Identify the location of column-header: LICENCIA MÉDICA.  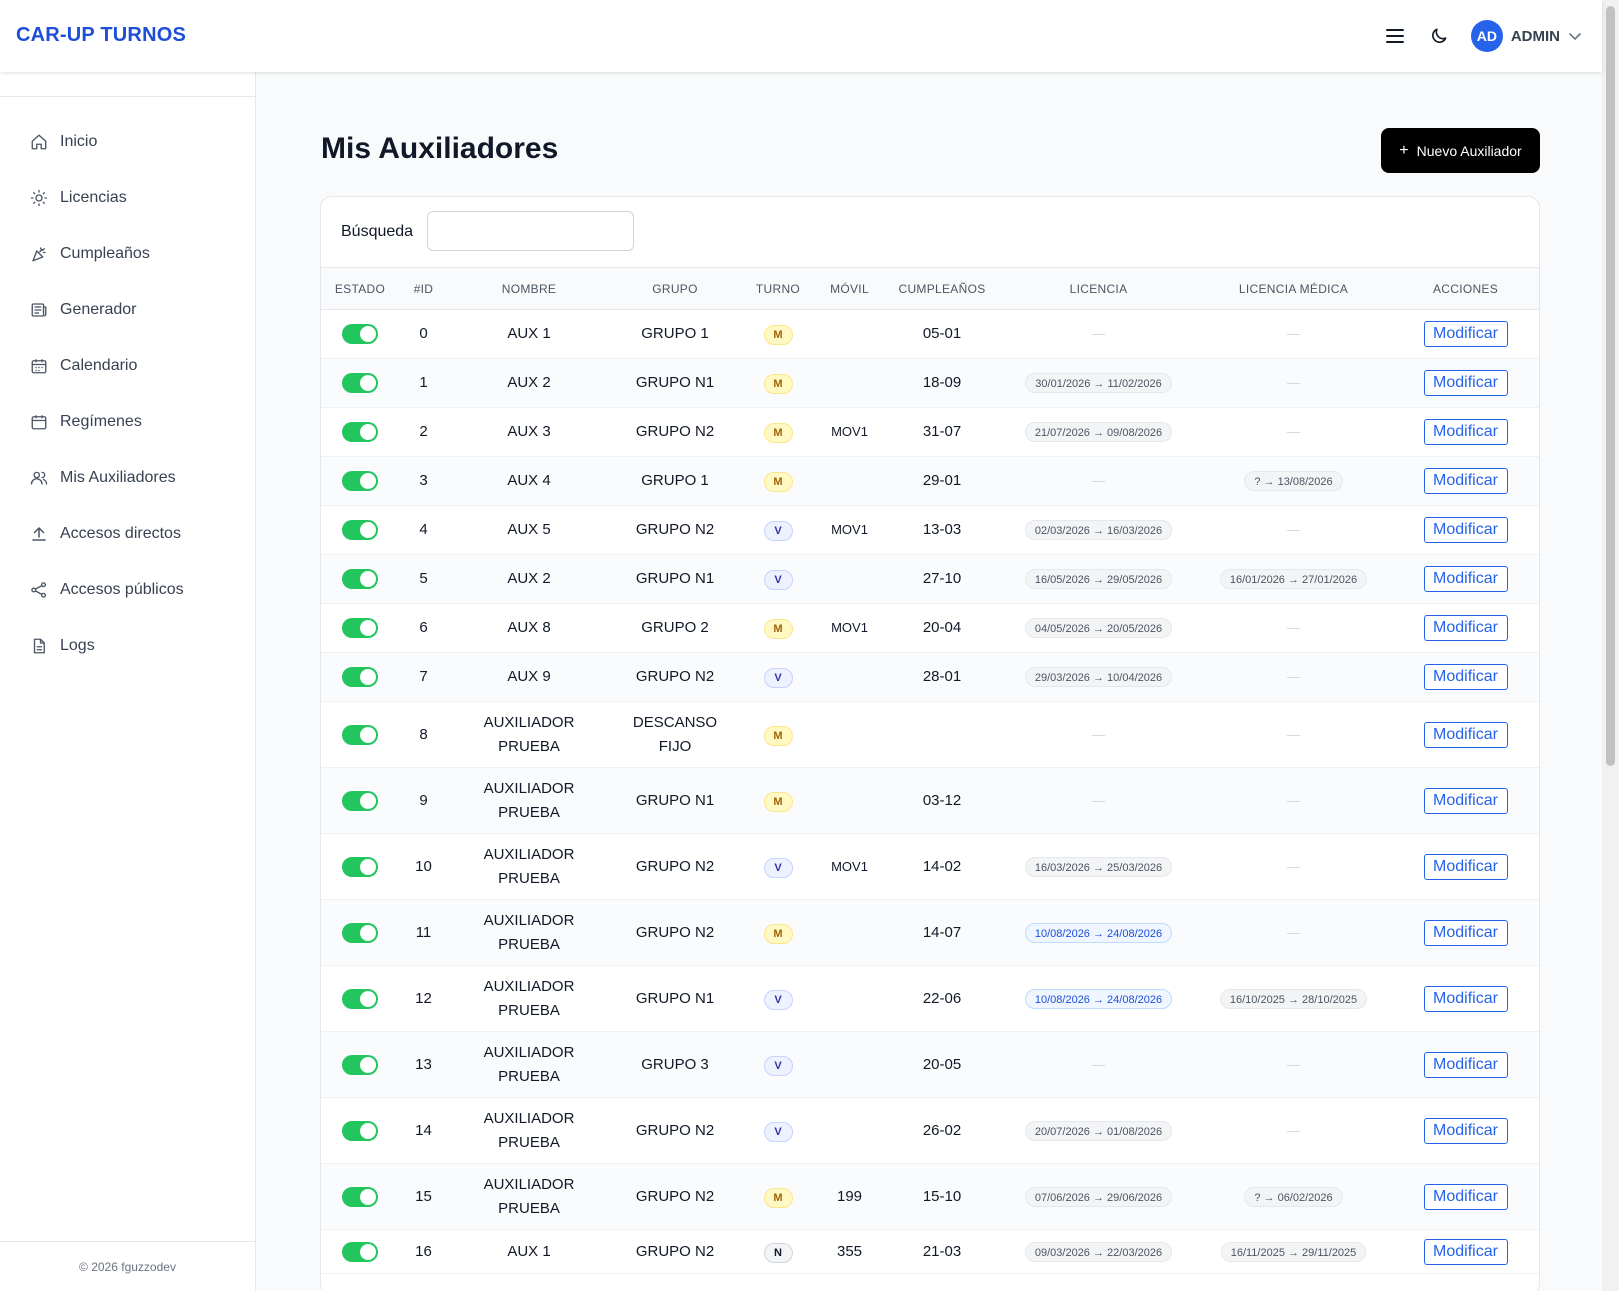
(1293, 289).